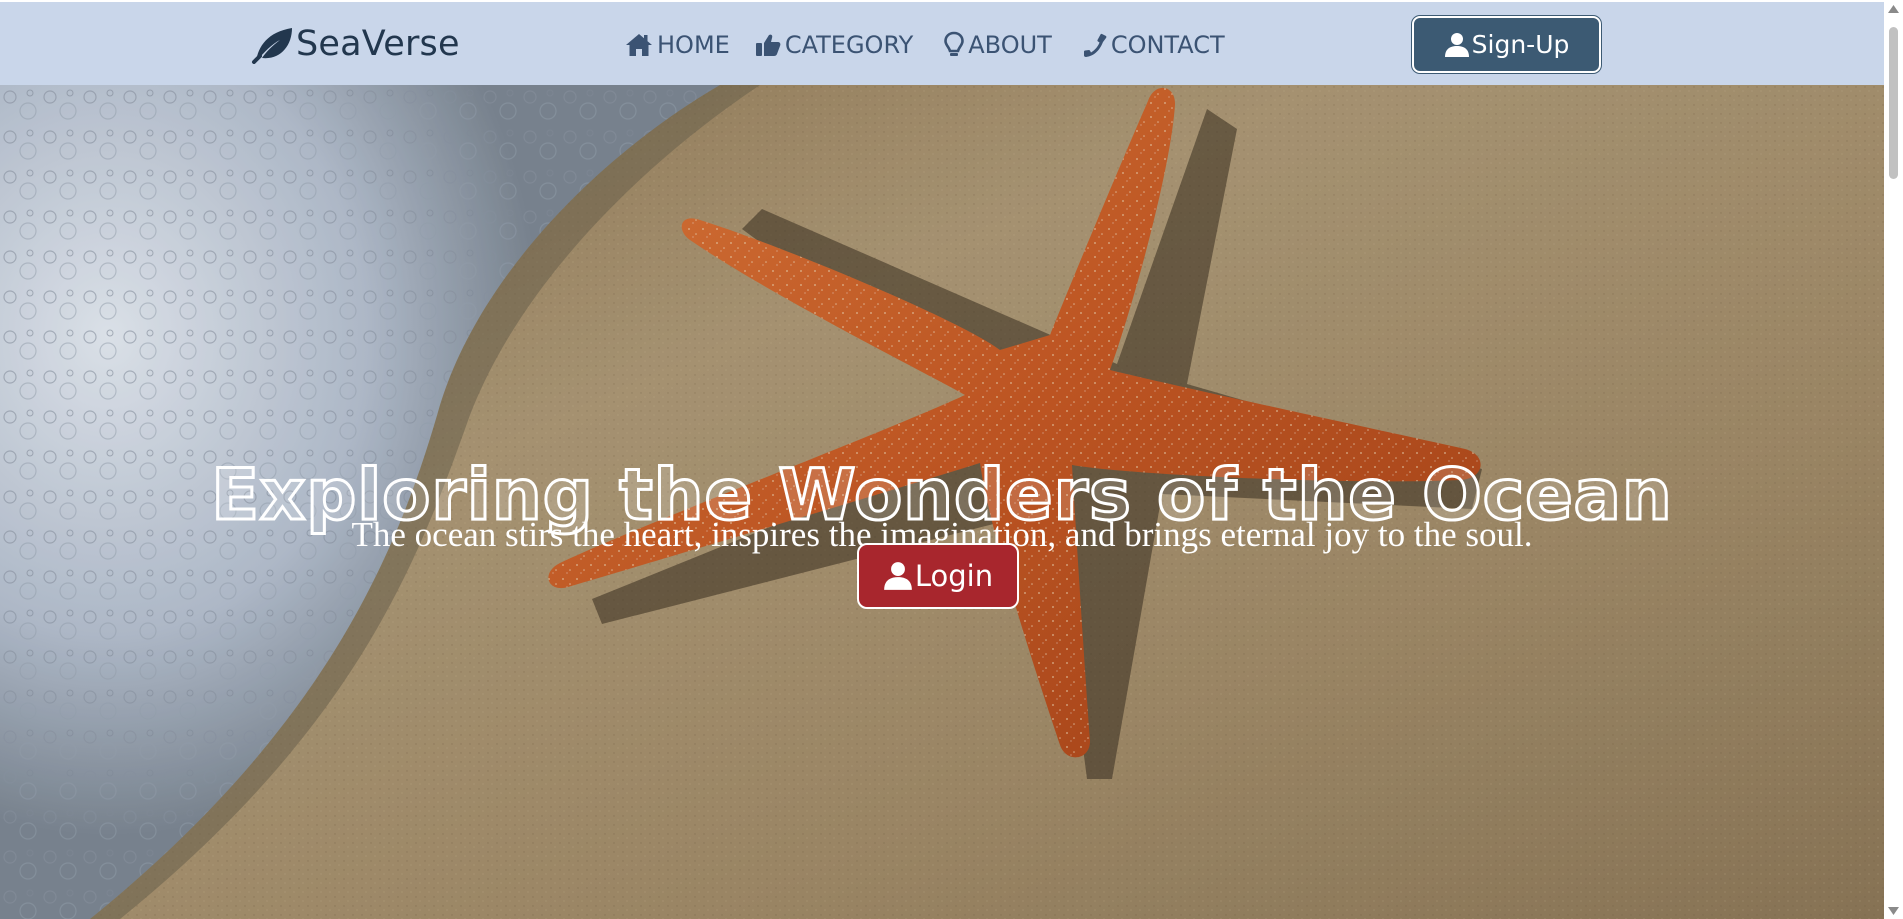 The image size is (1903, 919). What do you see at coordinates (639, 45) in the screenshot?
I see `house-icon` at bounding box center [639, 45].